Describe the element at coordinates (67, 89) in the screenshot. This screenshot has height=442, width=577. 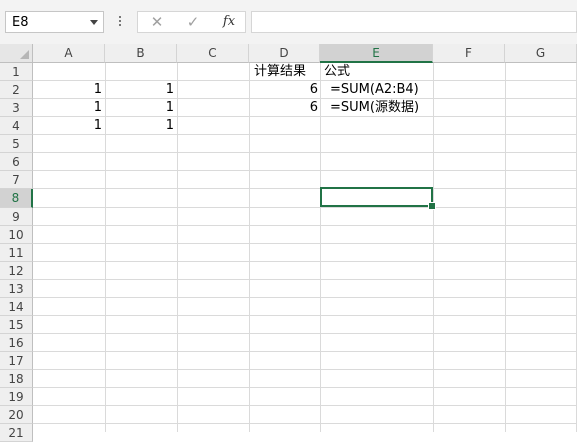
I see `cell-a2: 1` at that location.